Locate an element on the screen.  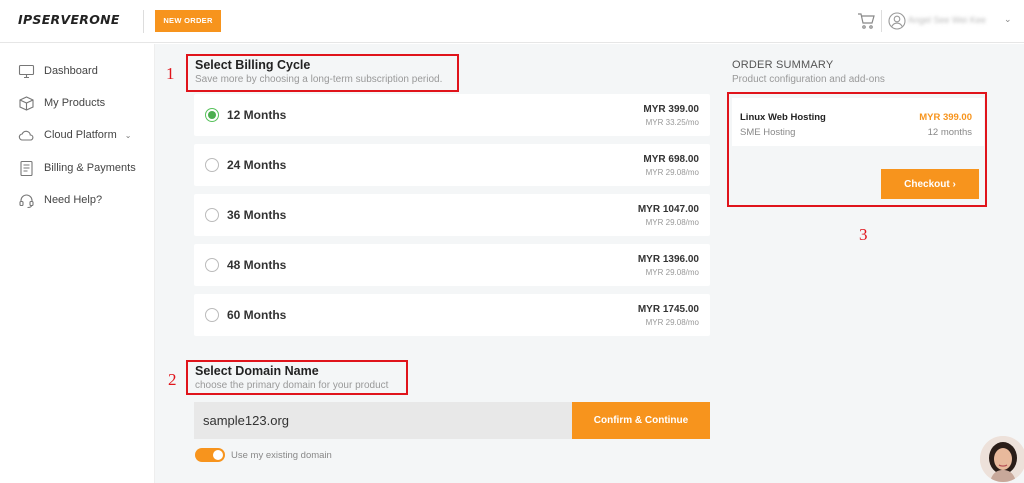
summary-title: ORDER SUMMARY is located at coordinates (783, 65).